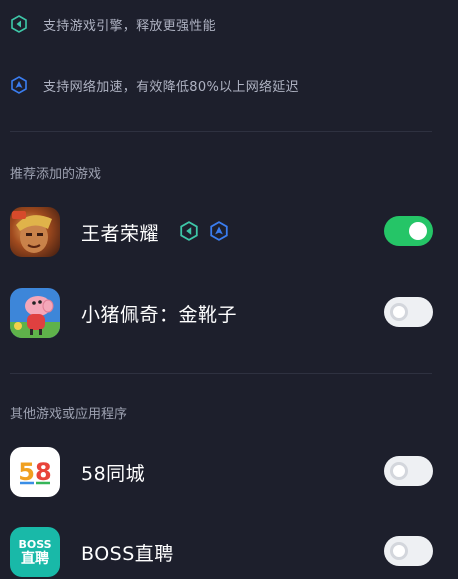 This screenshot has width=458, height=579. What do you see at coordinates (204, 233) in the screenshot?
I see `honor-of-kings-badges` at bounding box center [204, 233].